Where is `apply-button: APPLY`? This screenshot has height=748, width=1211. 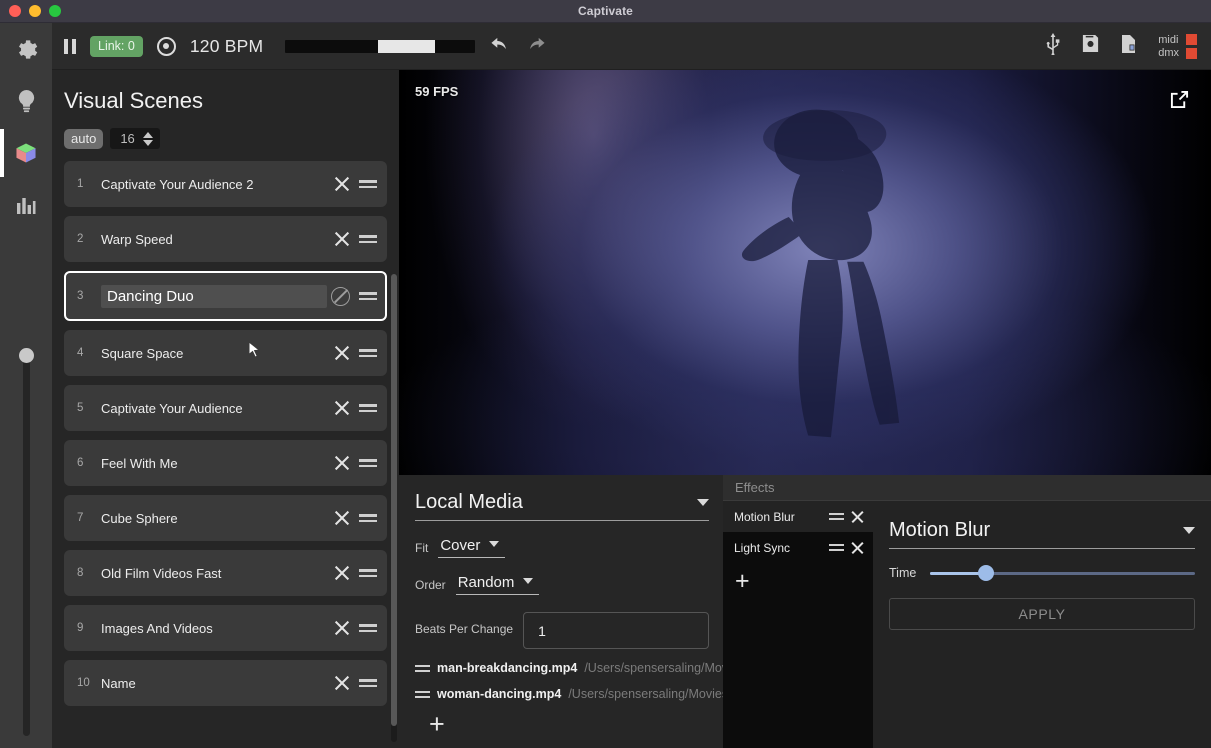
apply-button: APPLY is located at coordinates (1042, 614).